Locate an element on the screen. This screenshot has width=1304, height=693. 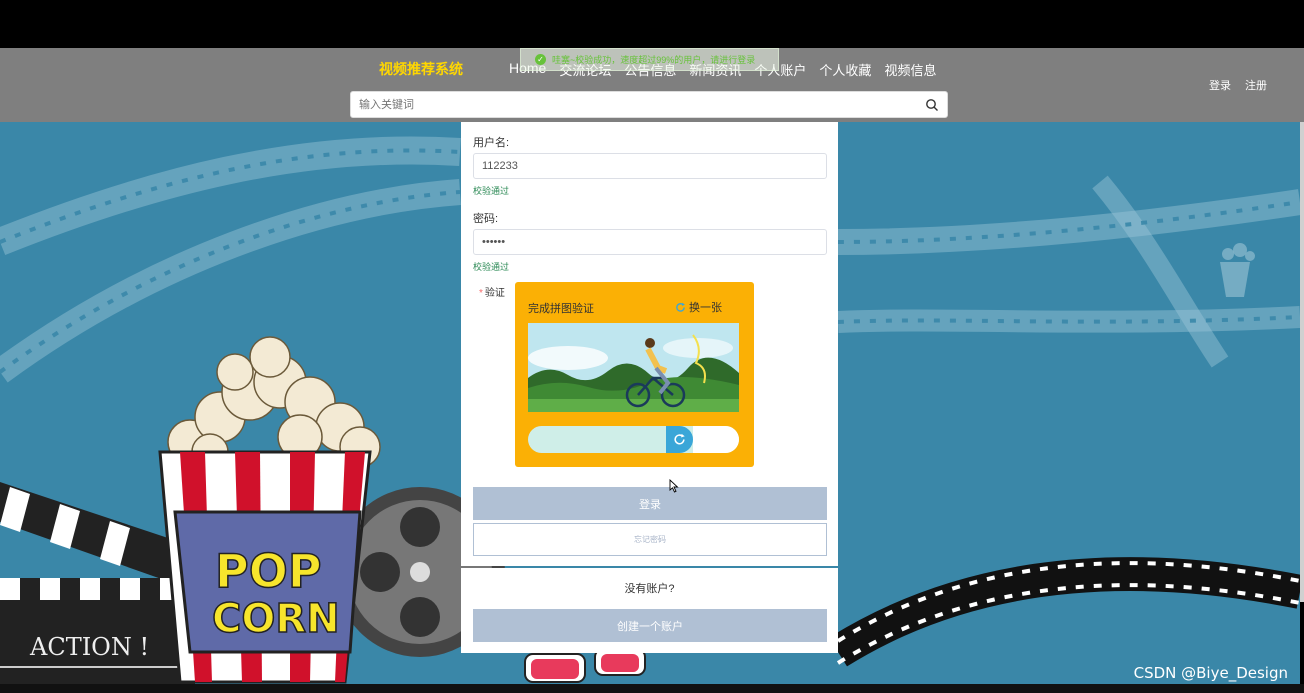
captcha-slider-remaining is located at coordinates (716, 439).